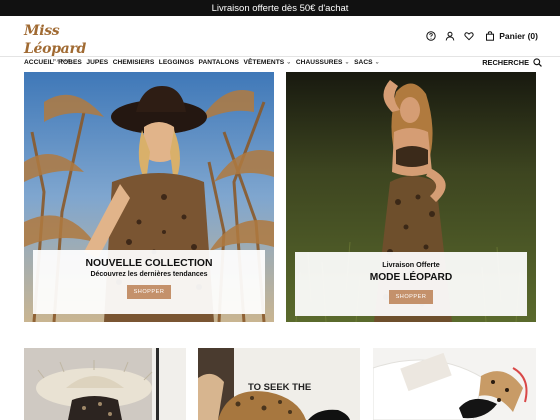 This screenshot has width=560, height=420. I want to click on category-thumb-hats, so click(105, 384).